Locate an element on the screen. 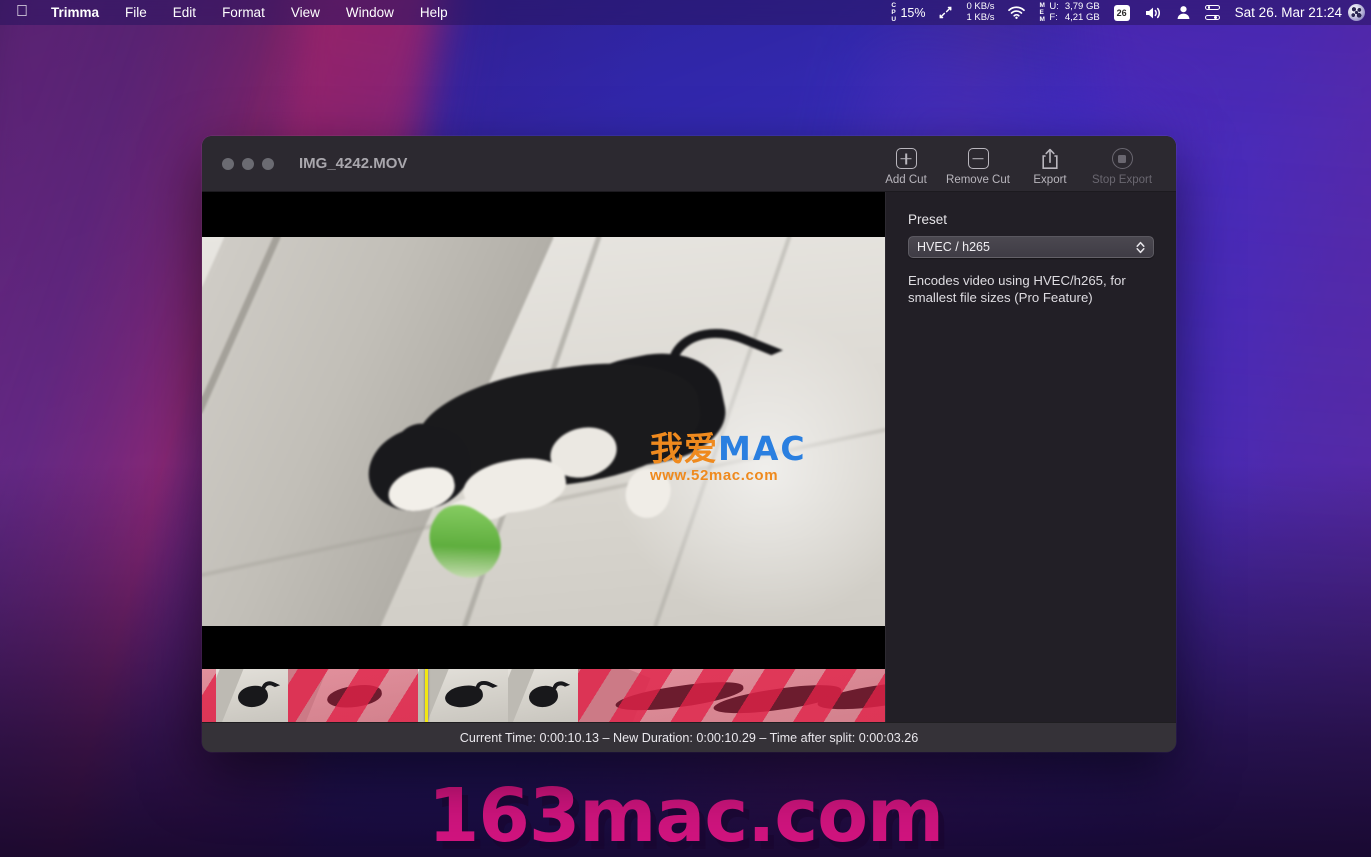 The width and height of the screenshot is (1371, 857). minus-square-icon is located at coordinates (978, 159).